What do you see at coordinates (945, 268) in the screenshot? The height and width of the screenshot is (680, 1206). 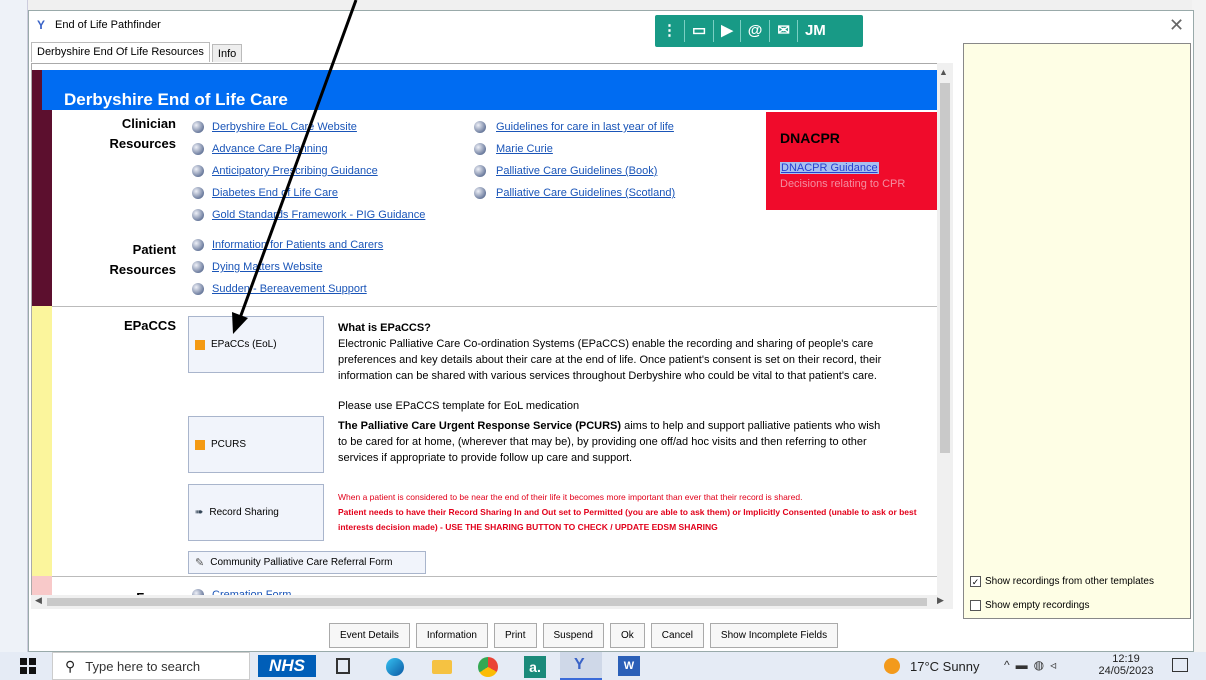 I see `scrollbar-thumb` at bounding box center [945, 268].